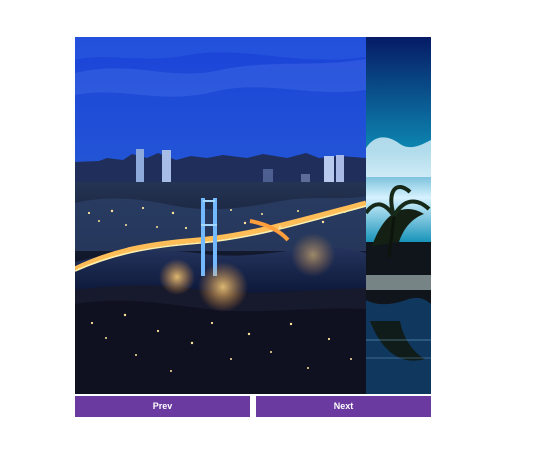 Image resolution: width=536 pixels, height=465 pixels. I want to click on palm-reflection-slide, so click(398, 215).